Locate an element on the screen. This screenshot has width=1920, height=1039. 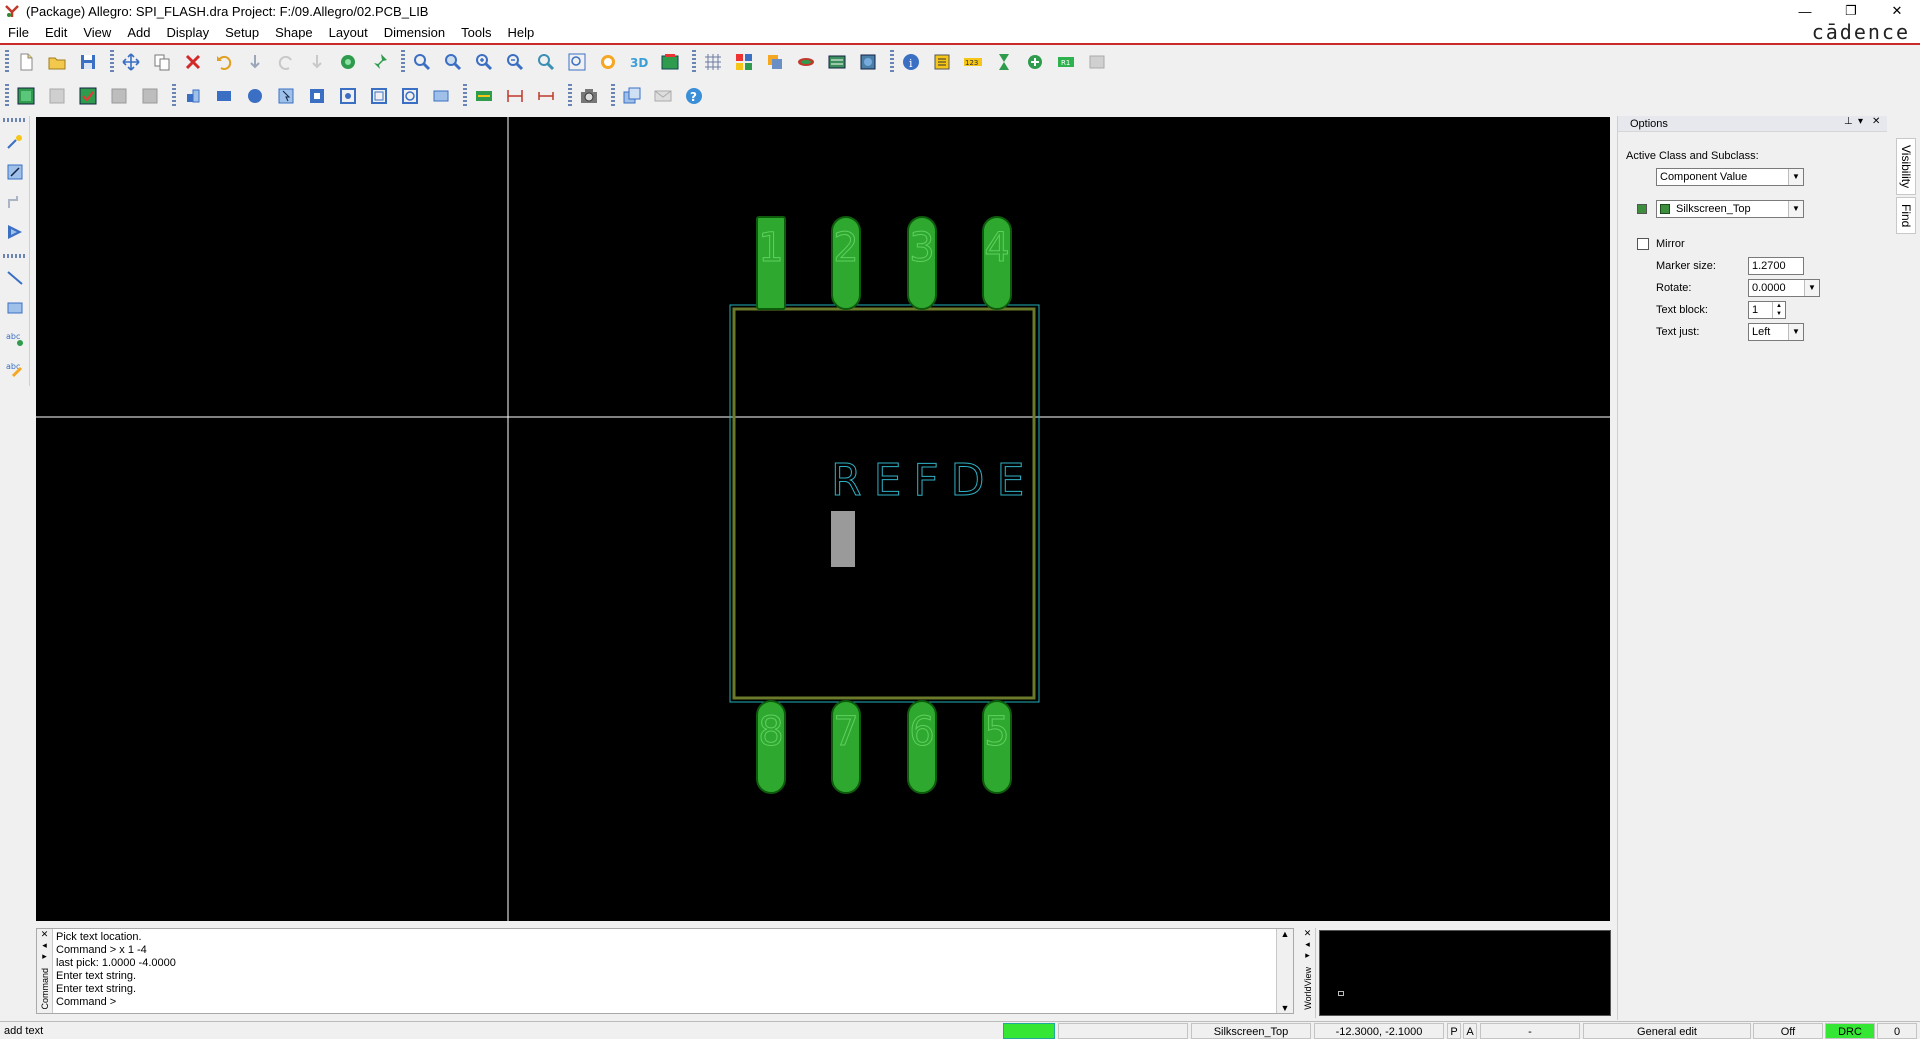
worldview-handle: ✕ ◂ ▸ WorldView is located at coordinates (1308, 973).